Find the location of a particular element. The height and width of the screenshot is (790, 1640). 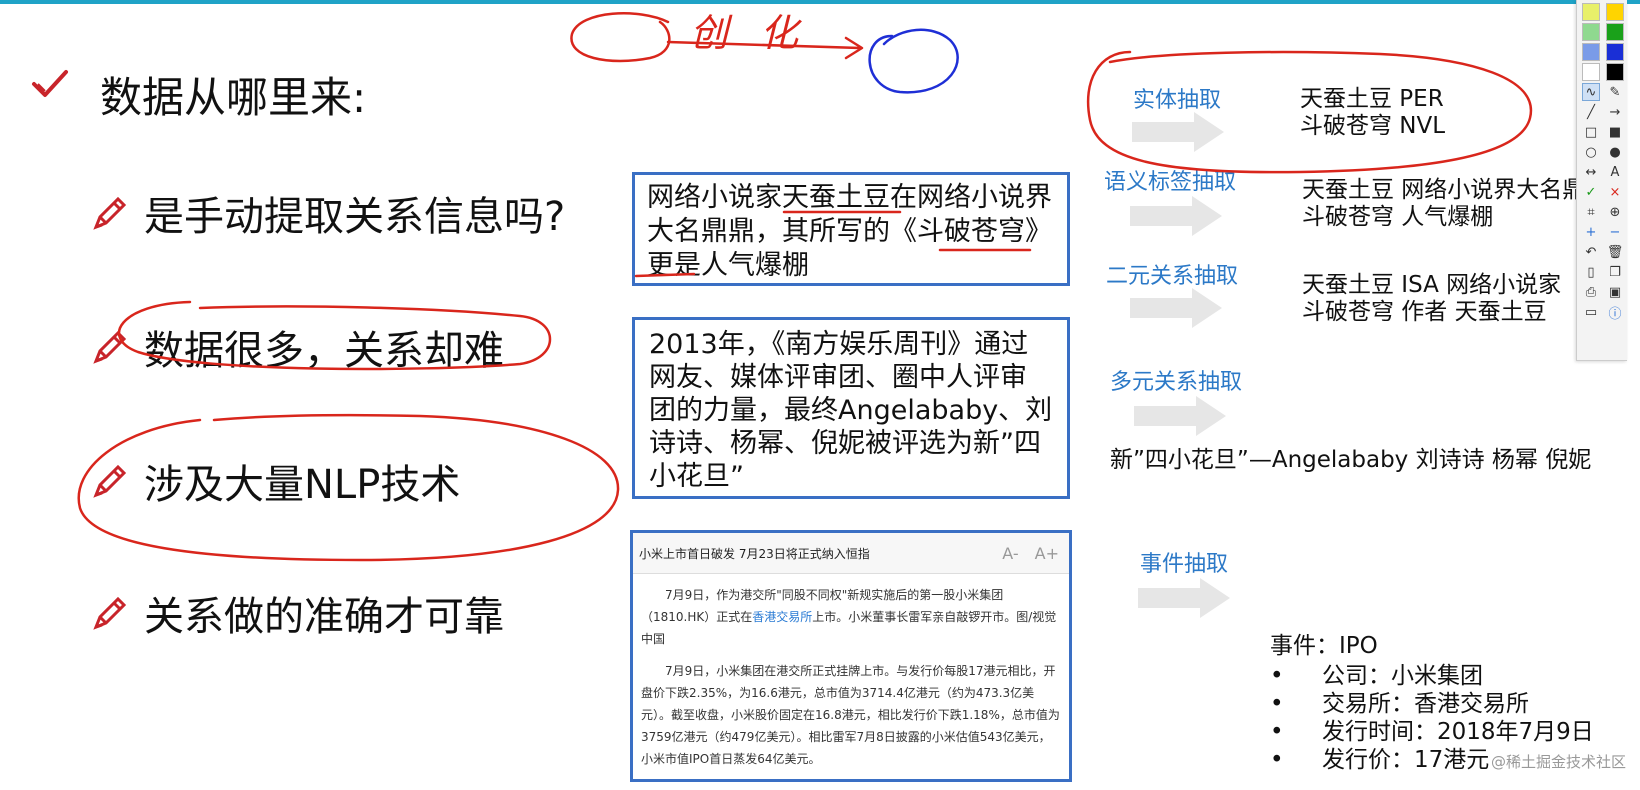

undo-icon: ↶ is located at coordinates (1591, 252).